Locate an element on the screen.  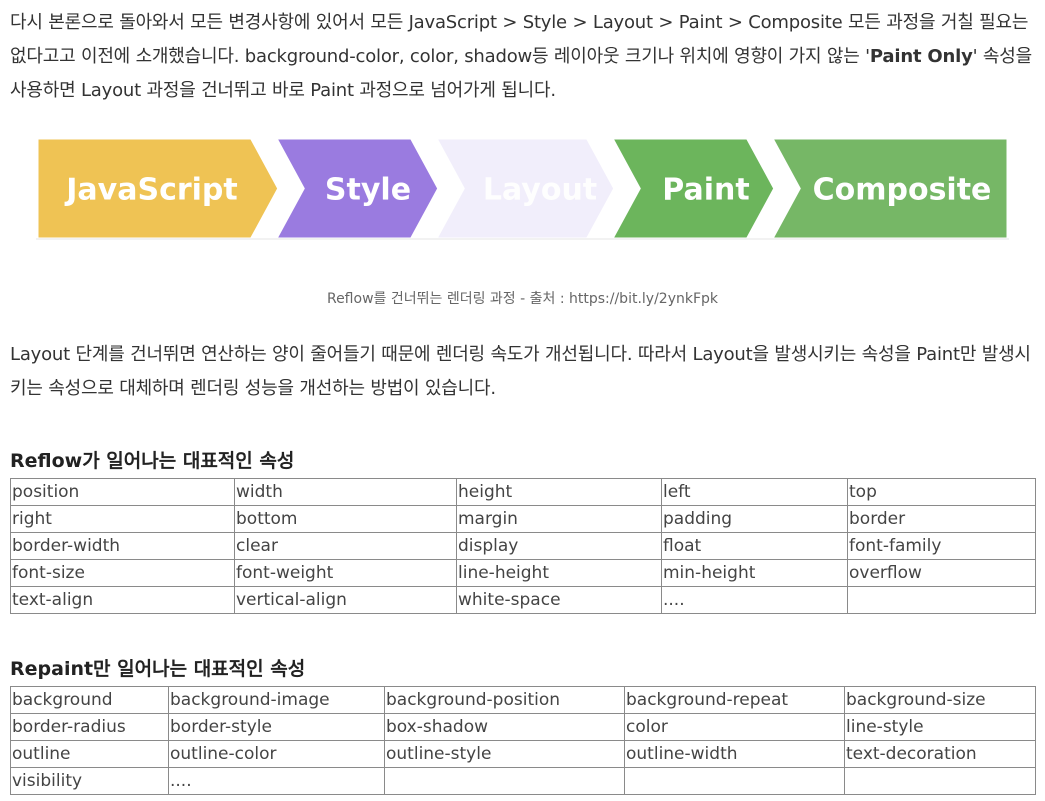
pipeline-stage-label: JavaScript is located at coordinates (151, 190).